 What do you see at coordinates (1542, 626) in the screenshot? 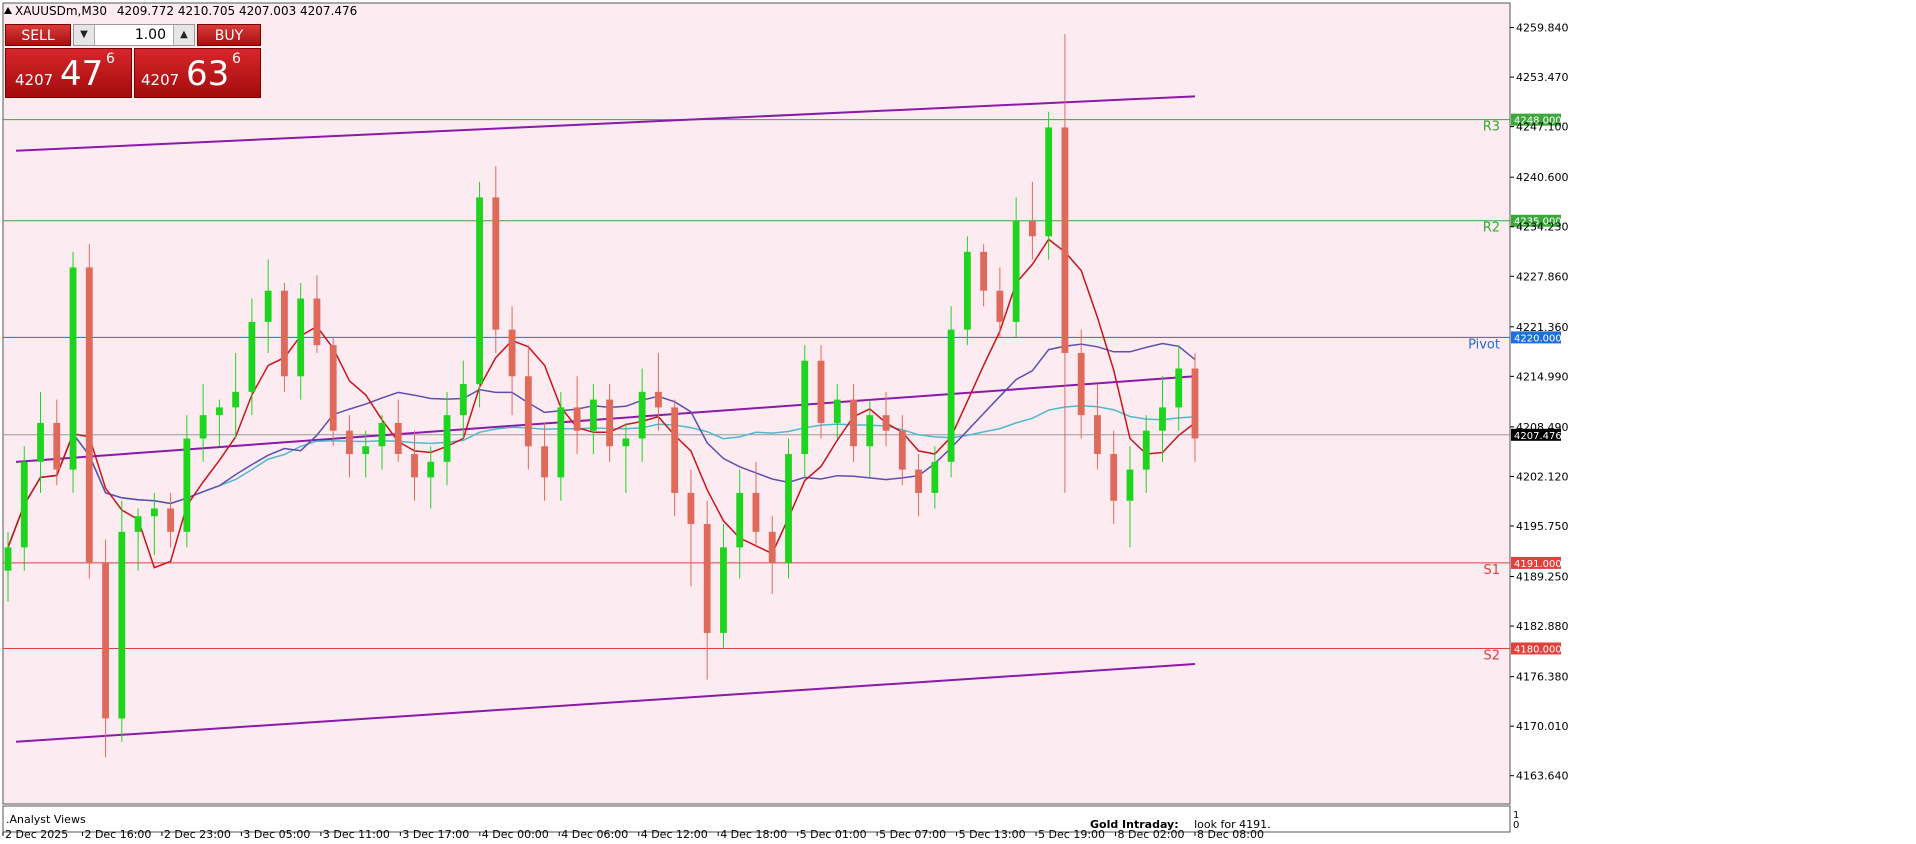
I see `y-axis-tick-label: 4182.880` at bounding box center [1542, 626].